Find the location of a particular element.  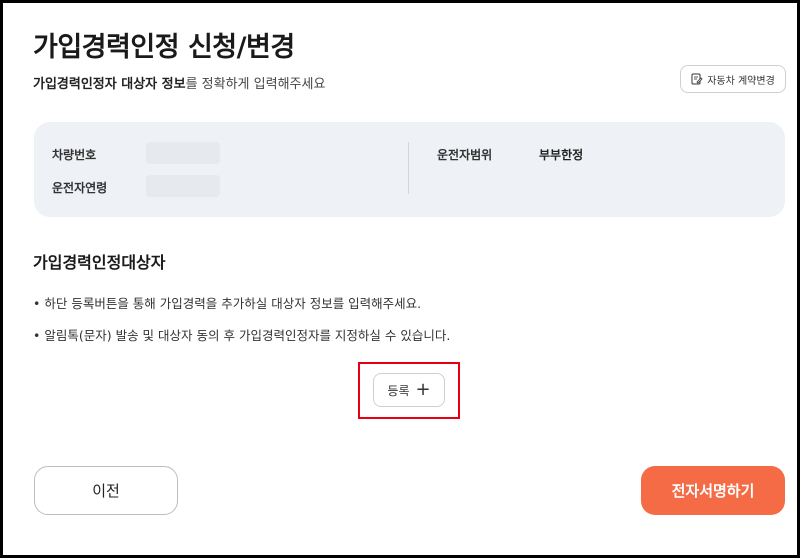

register-label: 등록 is located at coordinates (398, 390).